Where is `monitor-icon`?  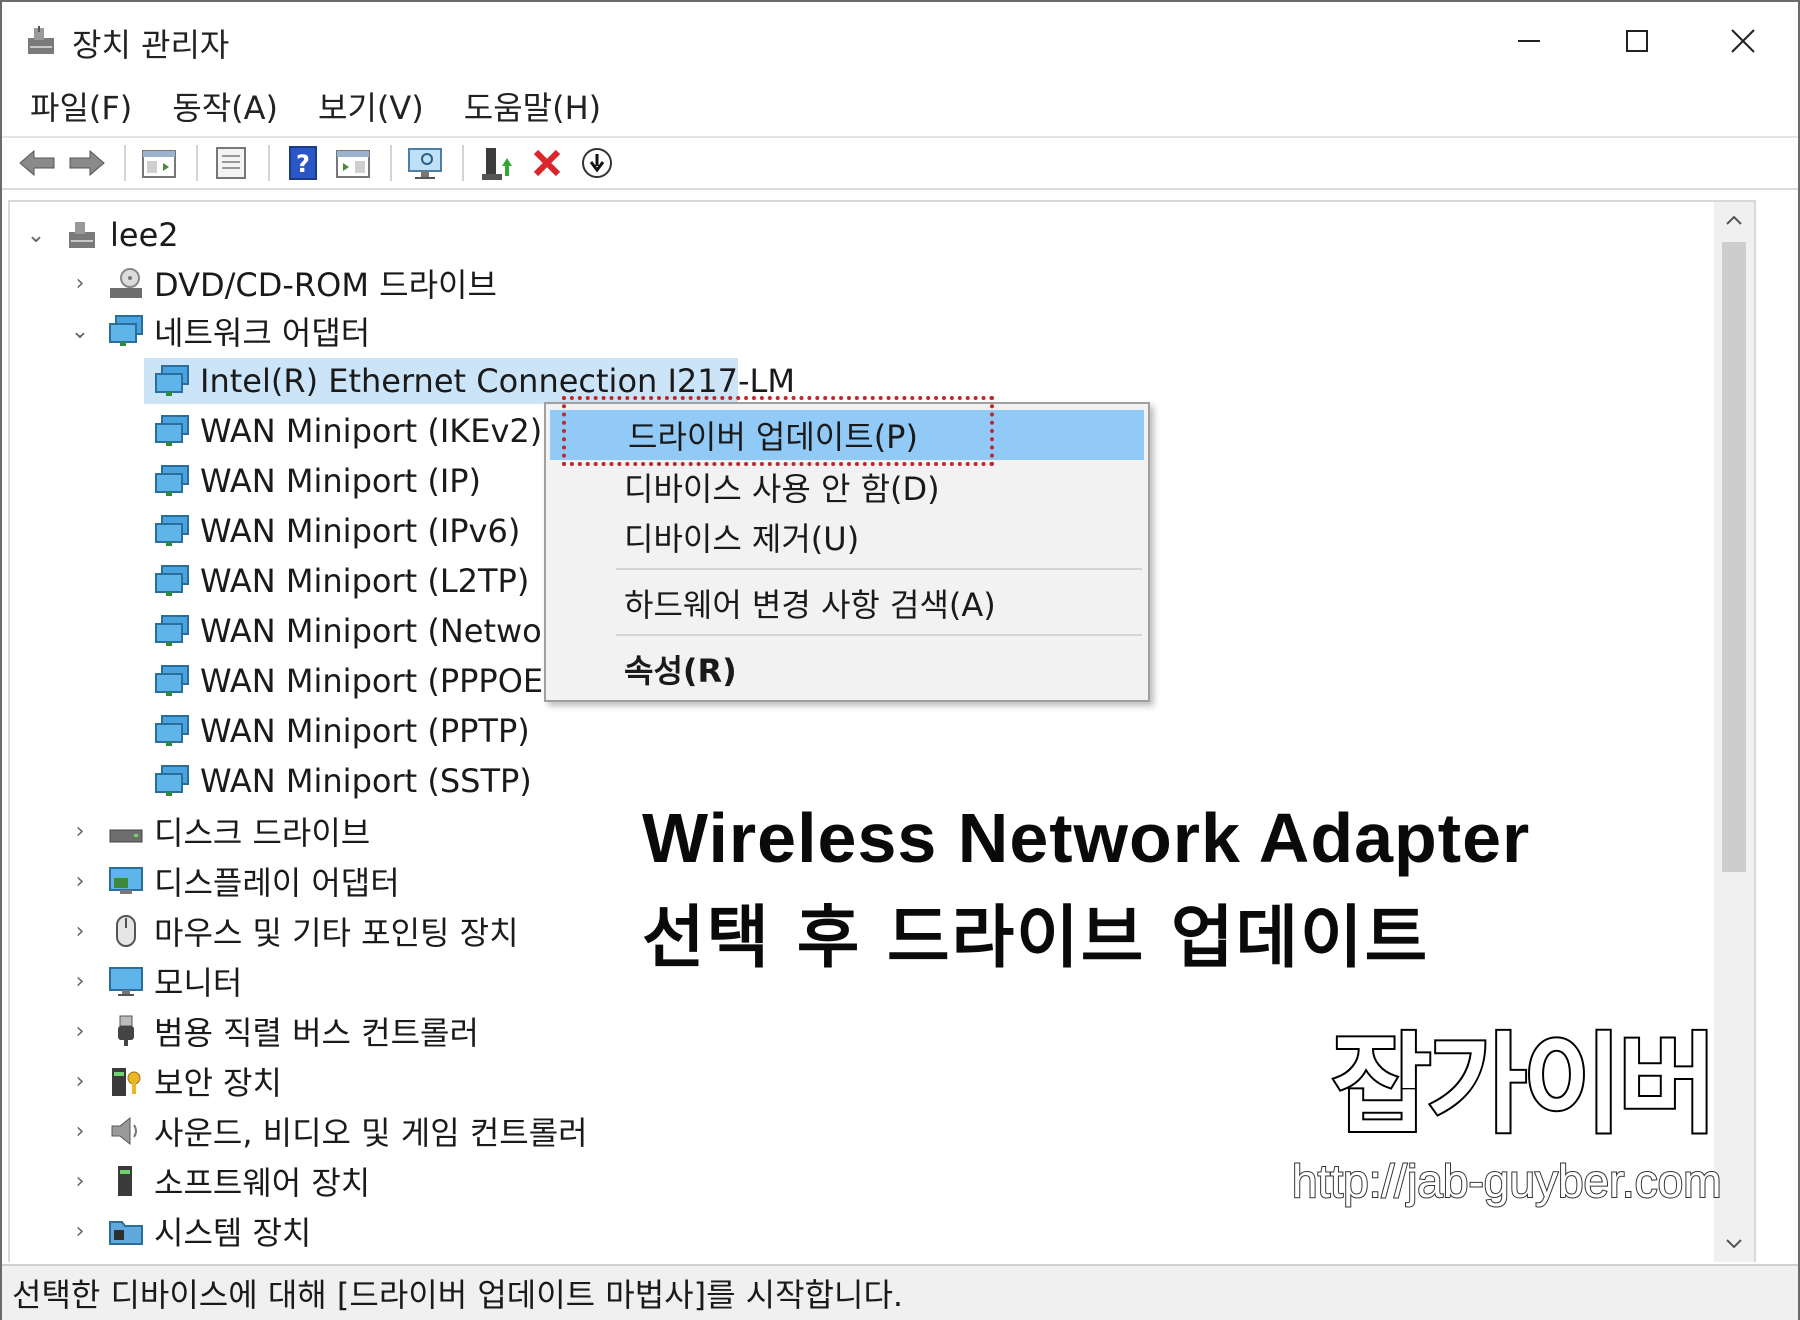
monitor-icon is located at coordinates (126, 981).